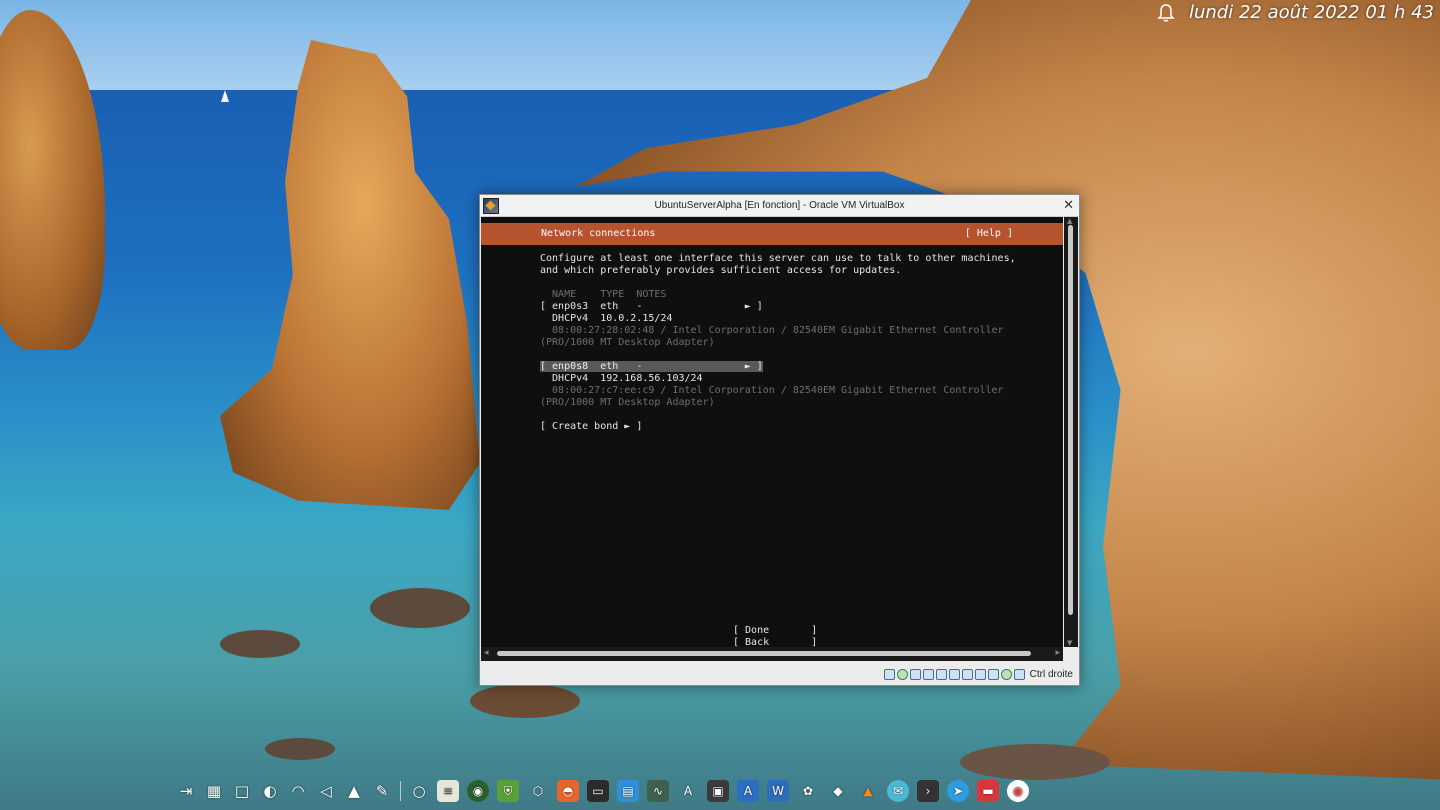  I want to click on hard-disk-icon, so click(889, 674).